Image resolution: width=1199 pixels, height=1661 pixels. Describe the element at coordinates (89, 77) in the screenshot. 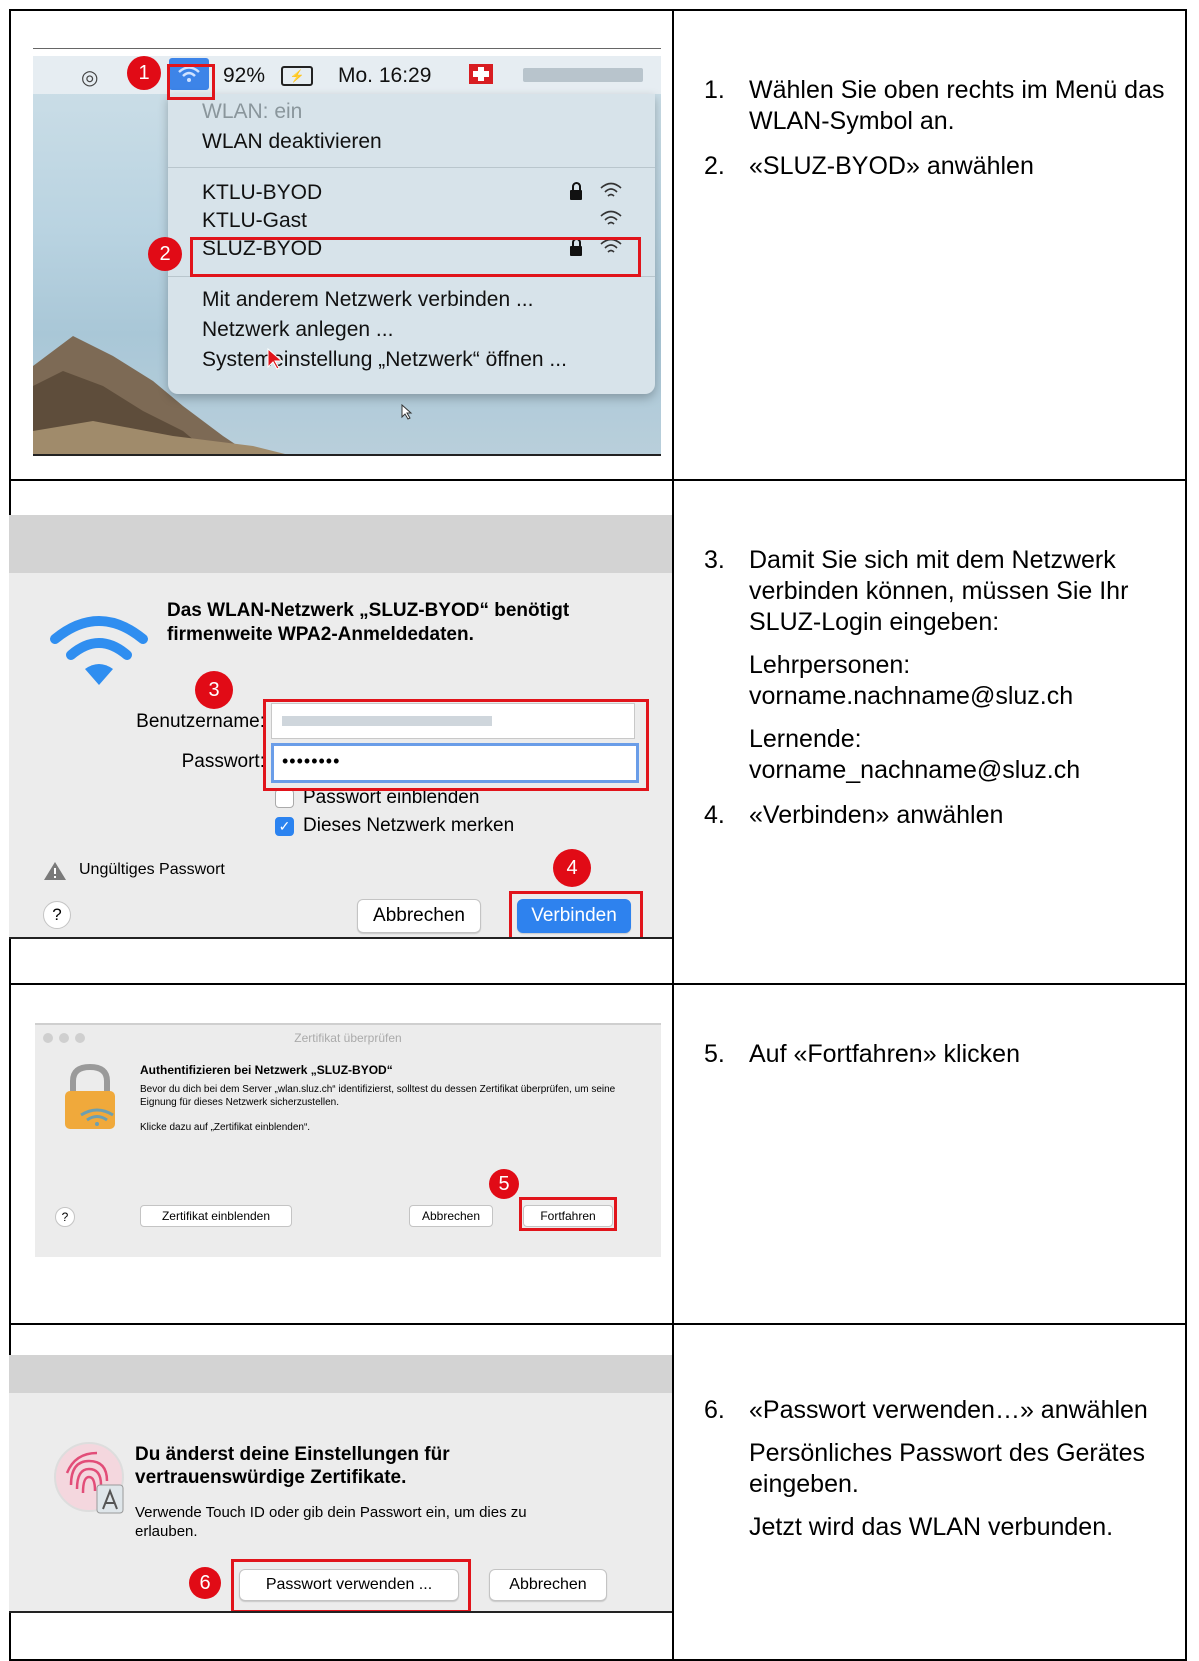

I see `creative-cloud-icon: ◎` at that location.